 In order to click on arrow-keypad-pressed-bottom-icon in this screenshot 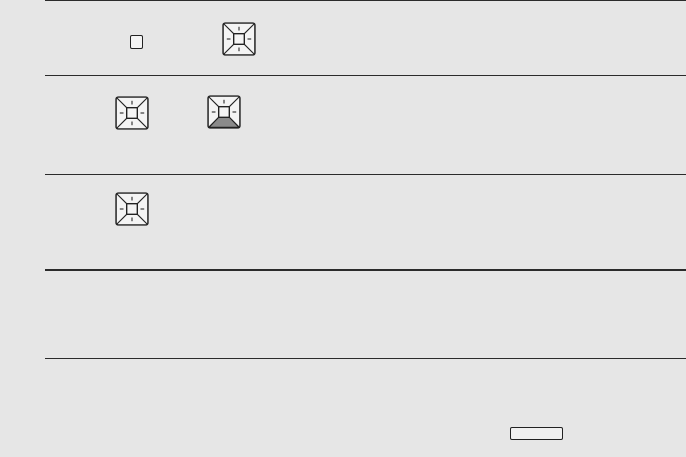, I will do `click(224, 112)`.